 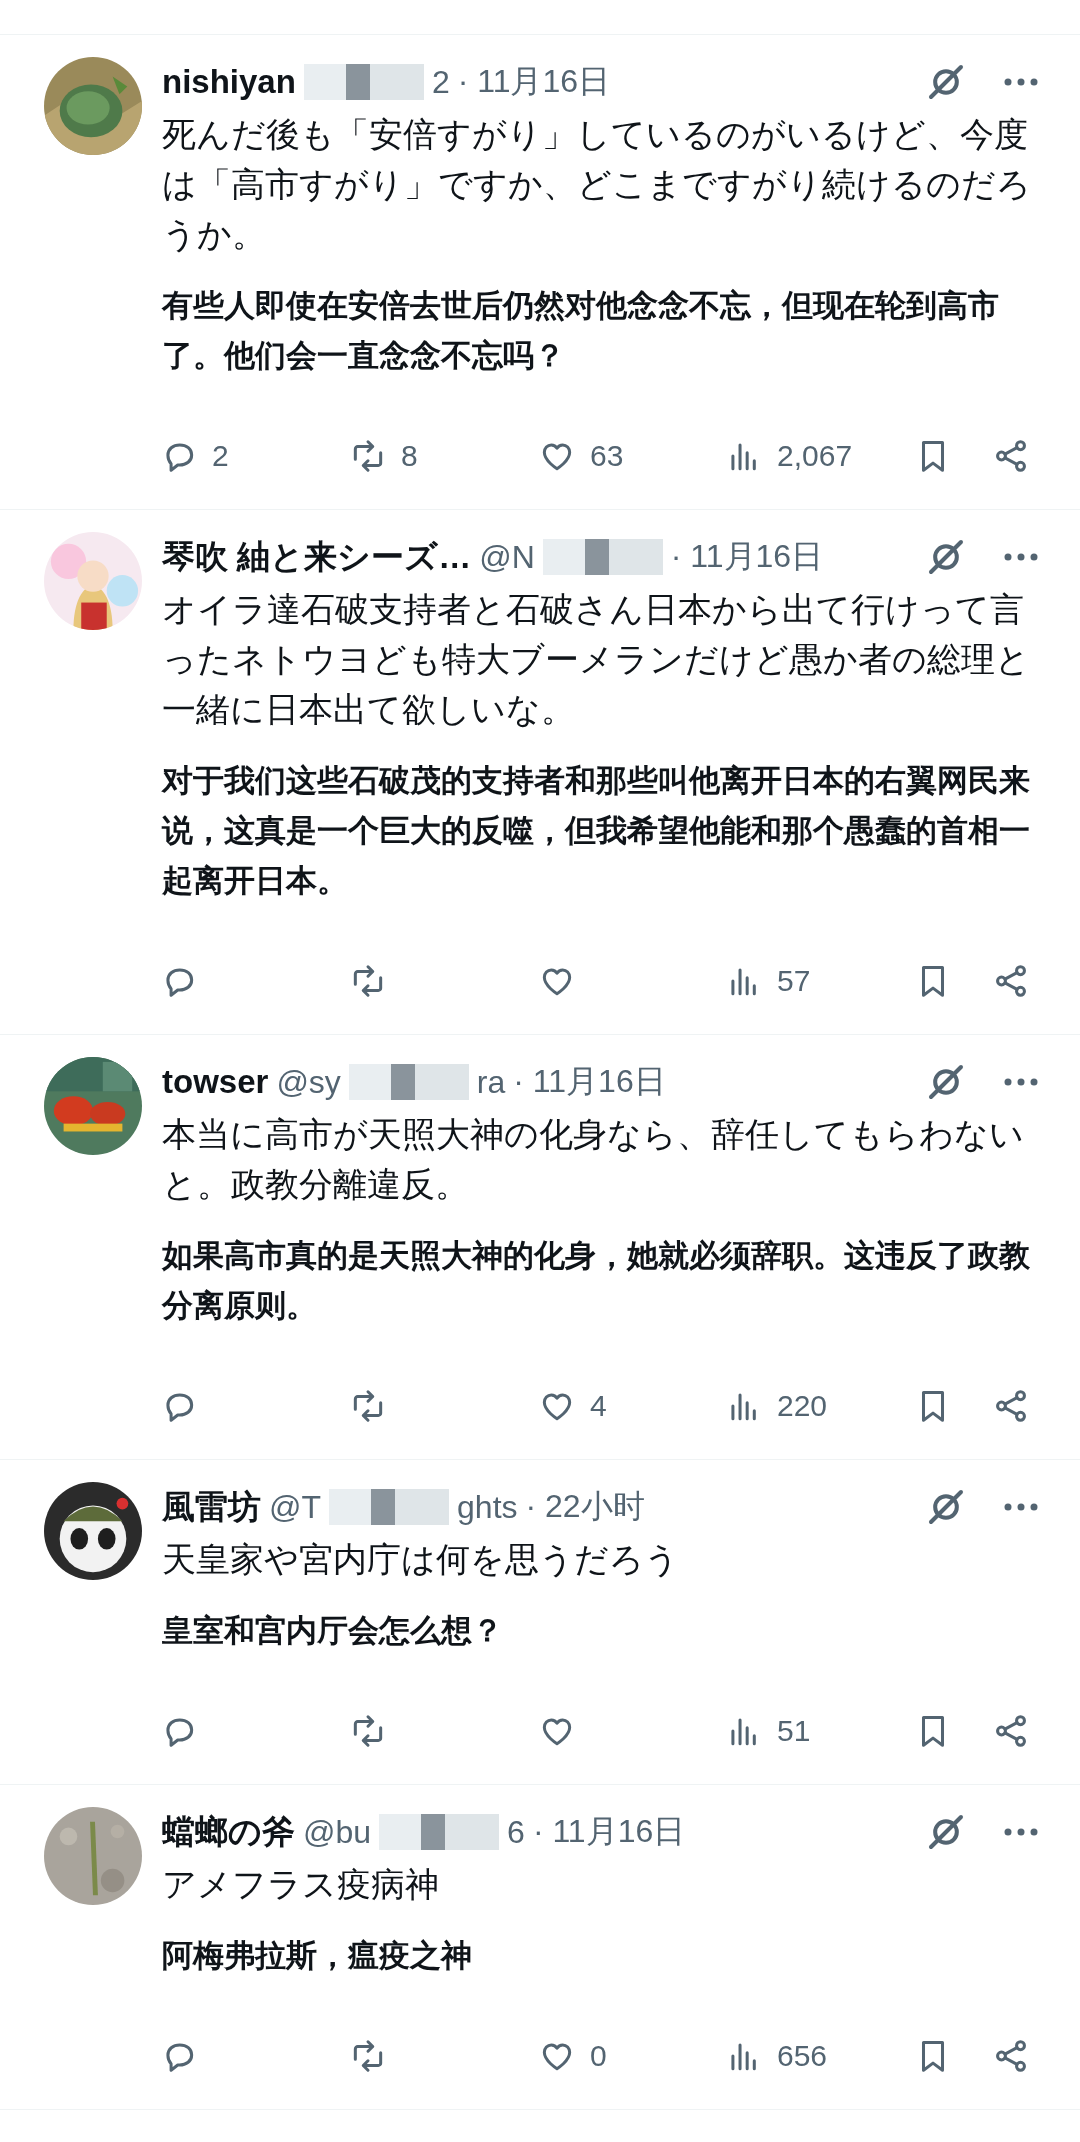 What do you see at coordinates (598, 1406) in the screenshot?
I see `like-count: 4` at bounding box center [598, 1406].